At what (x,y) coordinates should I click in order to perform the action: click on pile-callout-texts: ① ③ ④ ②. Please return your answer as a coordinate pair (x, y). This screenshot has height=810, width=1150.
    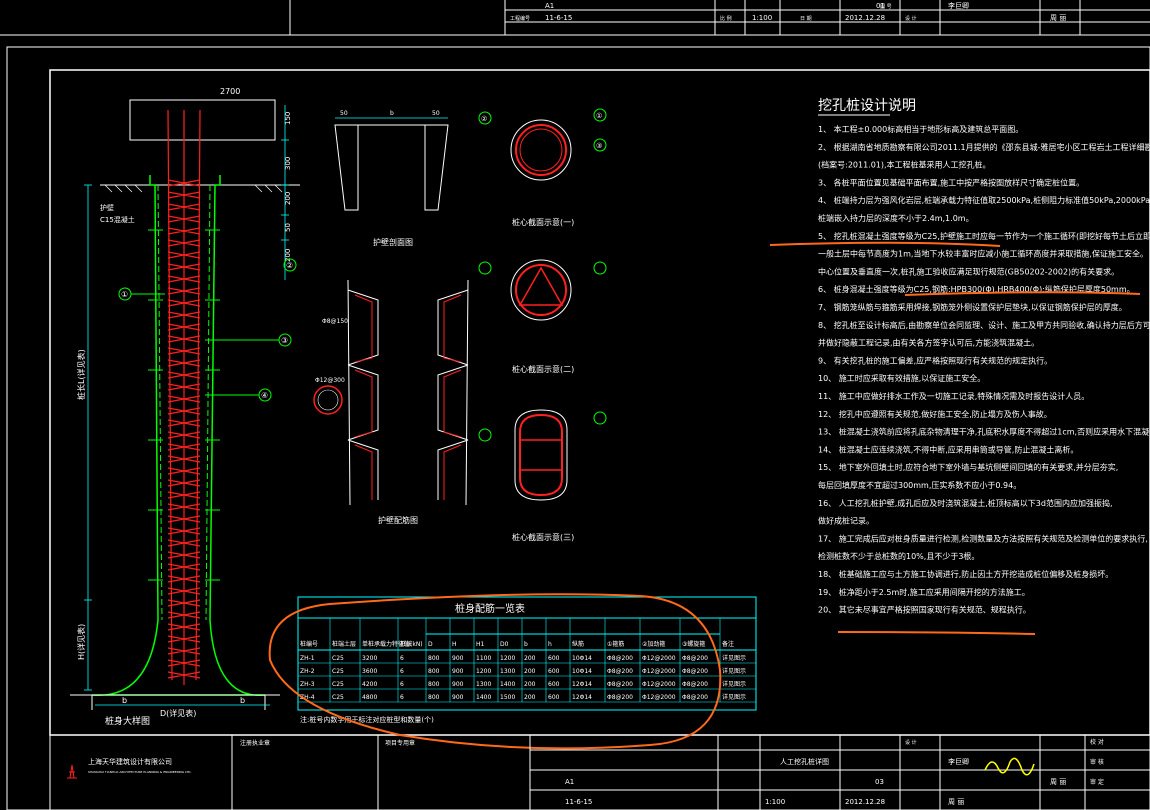
    Looking at the image, I should click on (207, 330).